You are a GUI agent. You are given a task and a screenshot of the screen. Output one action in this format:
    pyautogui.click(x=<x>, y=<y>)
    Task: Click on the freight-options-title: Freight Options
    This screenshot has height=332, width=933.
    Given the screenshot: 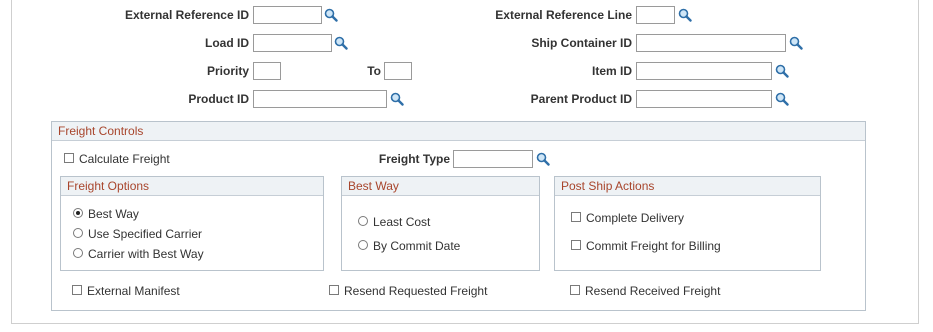 What is the action you would take?
    pyautogui.click(x=192, y=186)
    